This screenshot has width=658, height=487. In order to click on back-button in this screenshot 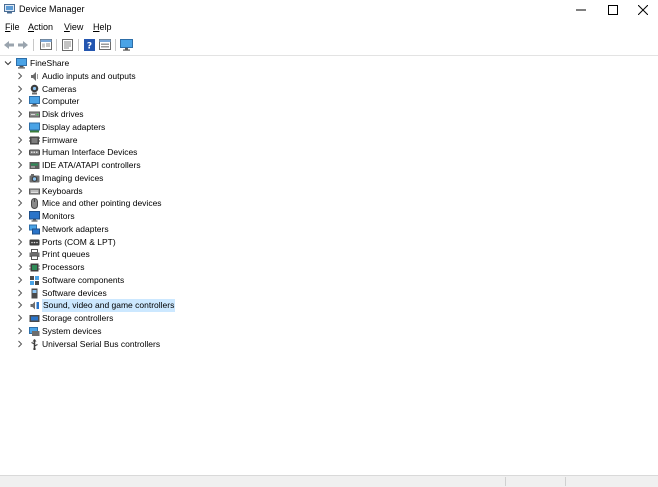, I will do `click(8, 44)`.